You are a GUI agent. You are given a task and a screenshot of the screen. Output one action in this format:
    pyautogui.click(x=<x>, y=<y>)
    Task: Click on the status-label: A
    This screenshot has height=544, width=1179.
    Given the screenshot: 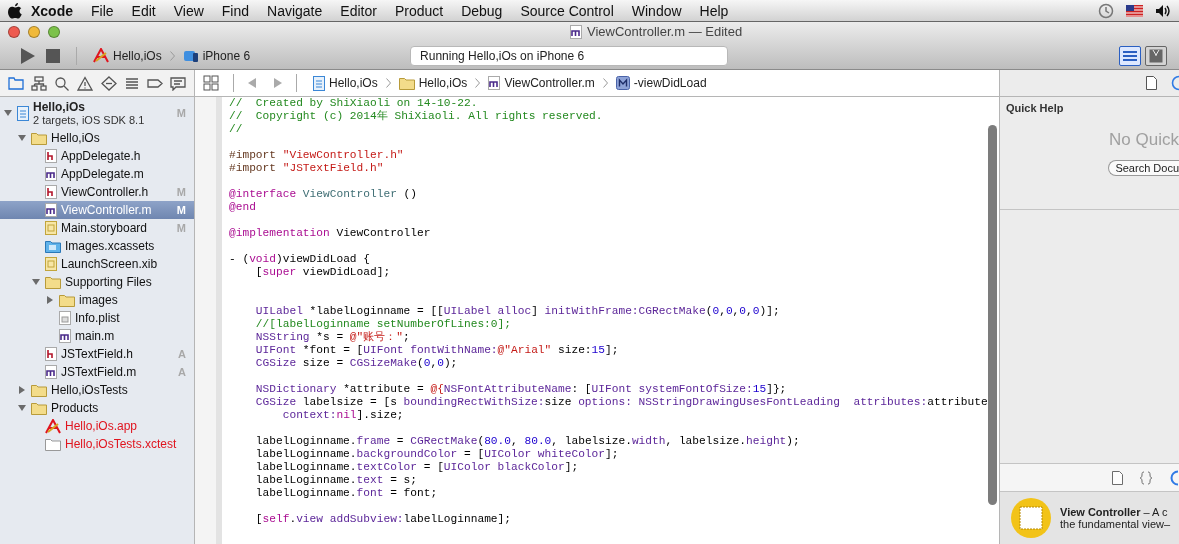 What is the action you would take?
    pyautogui.click(x=182, y=354)
    